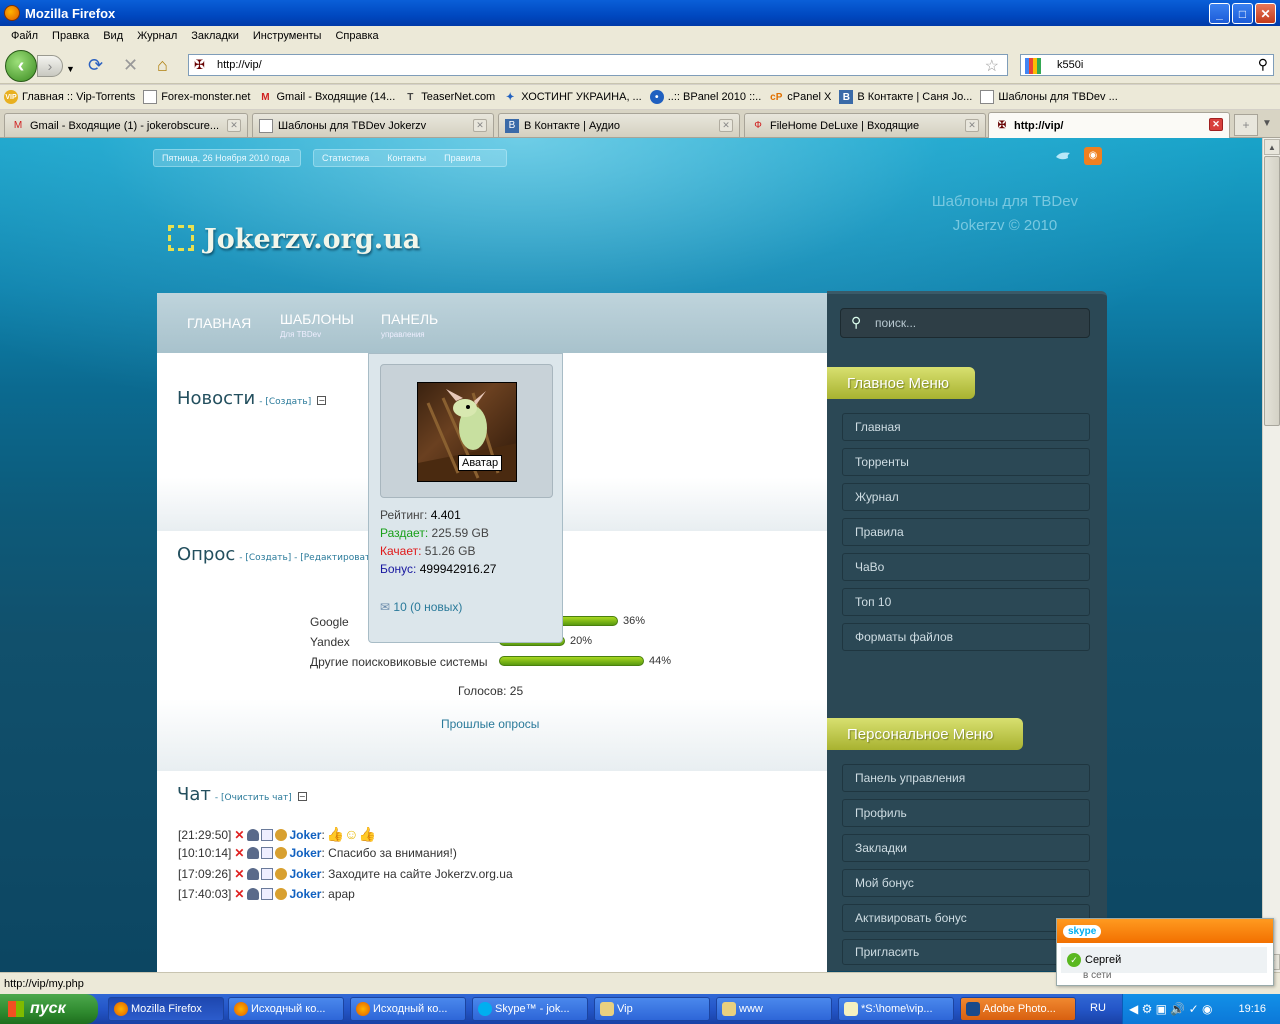 This screenshot has width=1280, height=1024. Describe the element at coordinates (966, 813) in the screenshot. I see `sidebar-item-profile: Профиль` at that location.